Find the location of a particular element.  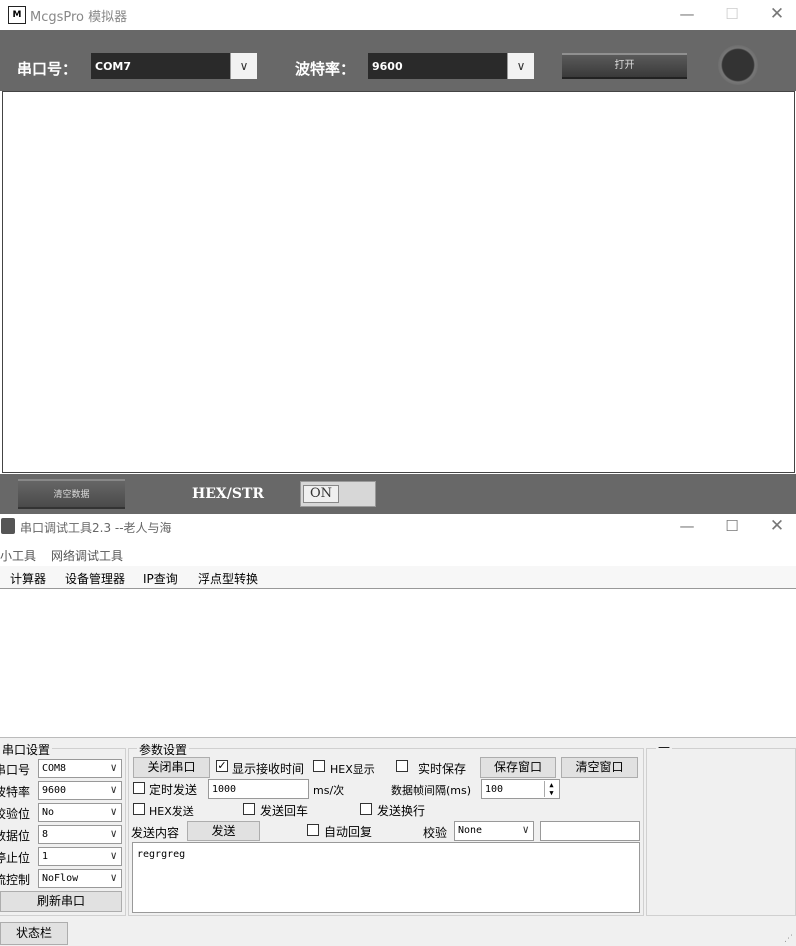

checksum-result-input is located at coordinates (590, 831).